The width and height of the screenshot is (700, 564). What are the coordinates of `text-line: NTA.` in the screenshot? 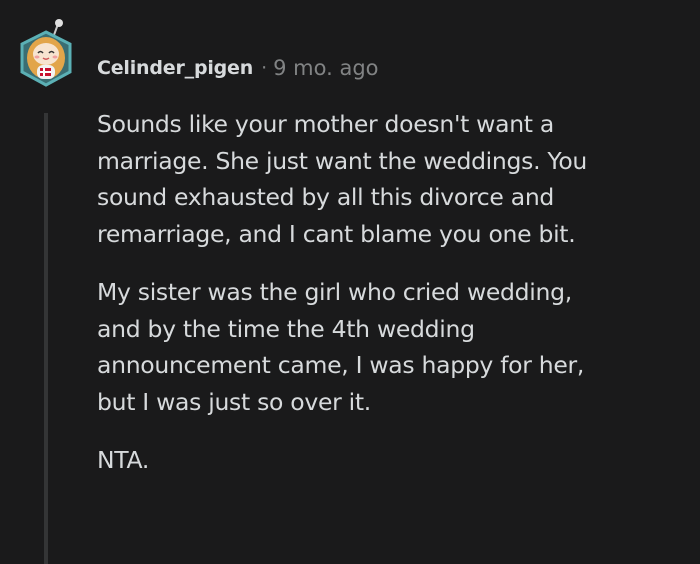 It's located at (123, 460).